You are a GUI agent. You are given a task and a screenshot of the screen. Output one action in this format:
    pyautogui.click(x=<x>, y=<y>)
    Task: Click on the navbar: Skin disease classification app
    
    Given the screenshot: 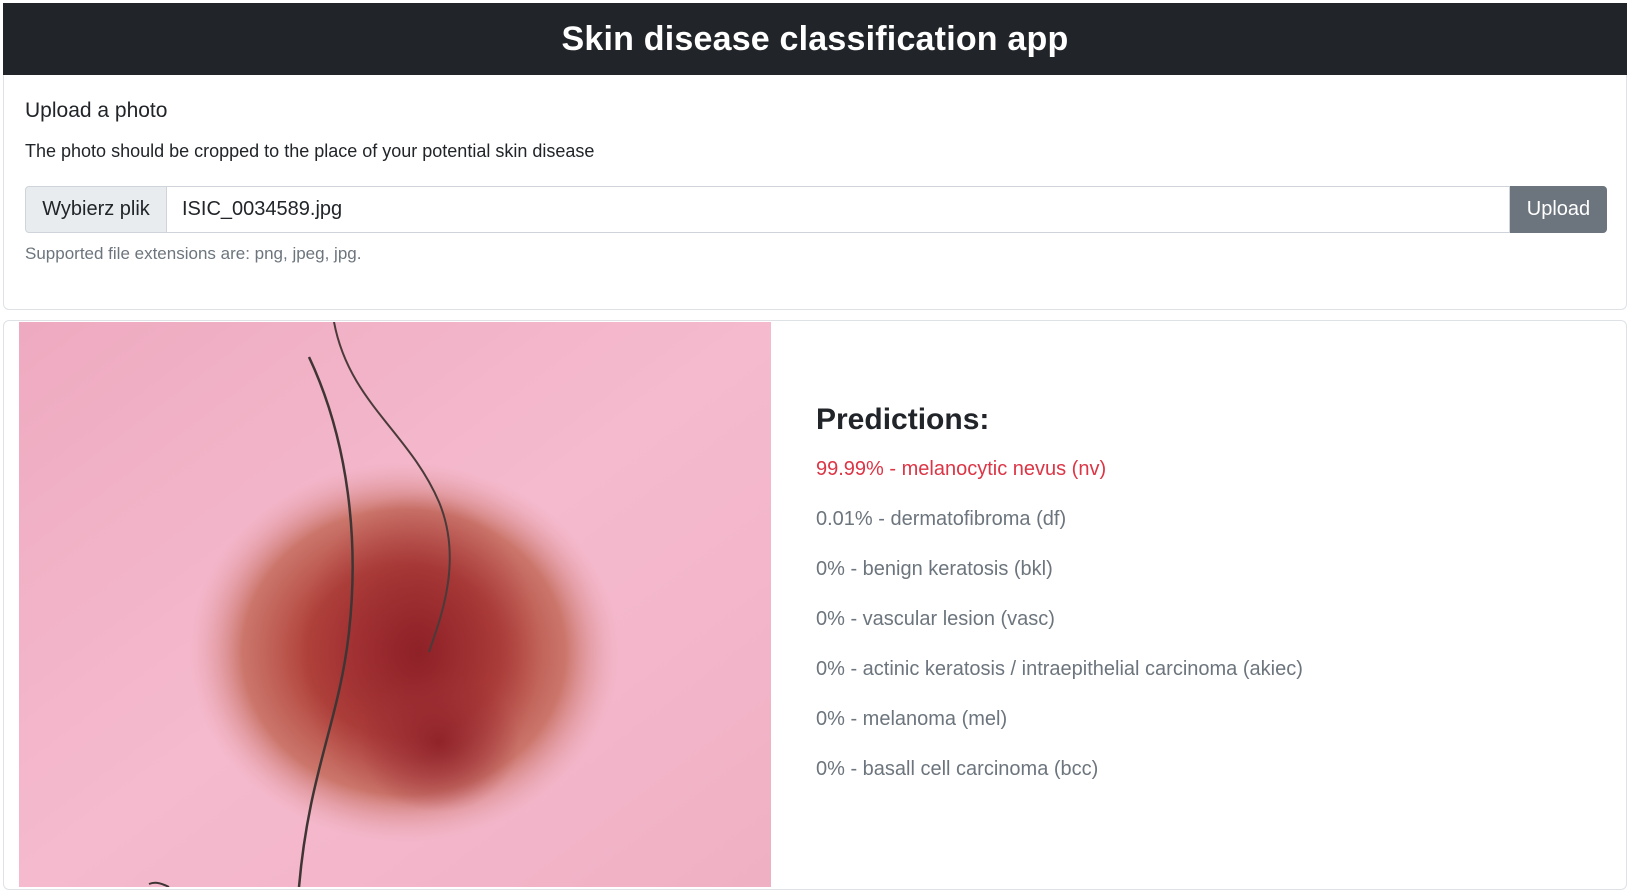 What is the action you would take?
    pyautogui.click(x=815, y=39)
    